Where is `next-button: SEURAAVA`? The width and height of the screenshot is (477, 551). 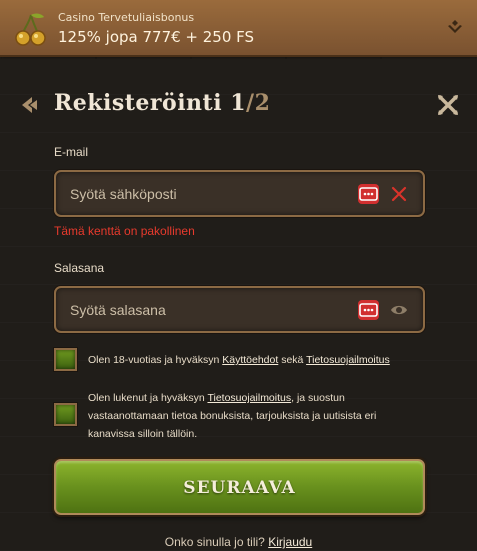
next-button: SEURAAVA is located at coordinates (239, 487).